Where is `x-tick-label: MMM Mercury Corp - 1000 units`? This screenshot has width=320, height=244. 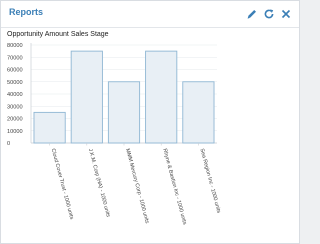 x-tick-label: MMM Mercury Corp - 1000 units is located at coordinates (137, 186).